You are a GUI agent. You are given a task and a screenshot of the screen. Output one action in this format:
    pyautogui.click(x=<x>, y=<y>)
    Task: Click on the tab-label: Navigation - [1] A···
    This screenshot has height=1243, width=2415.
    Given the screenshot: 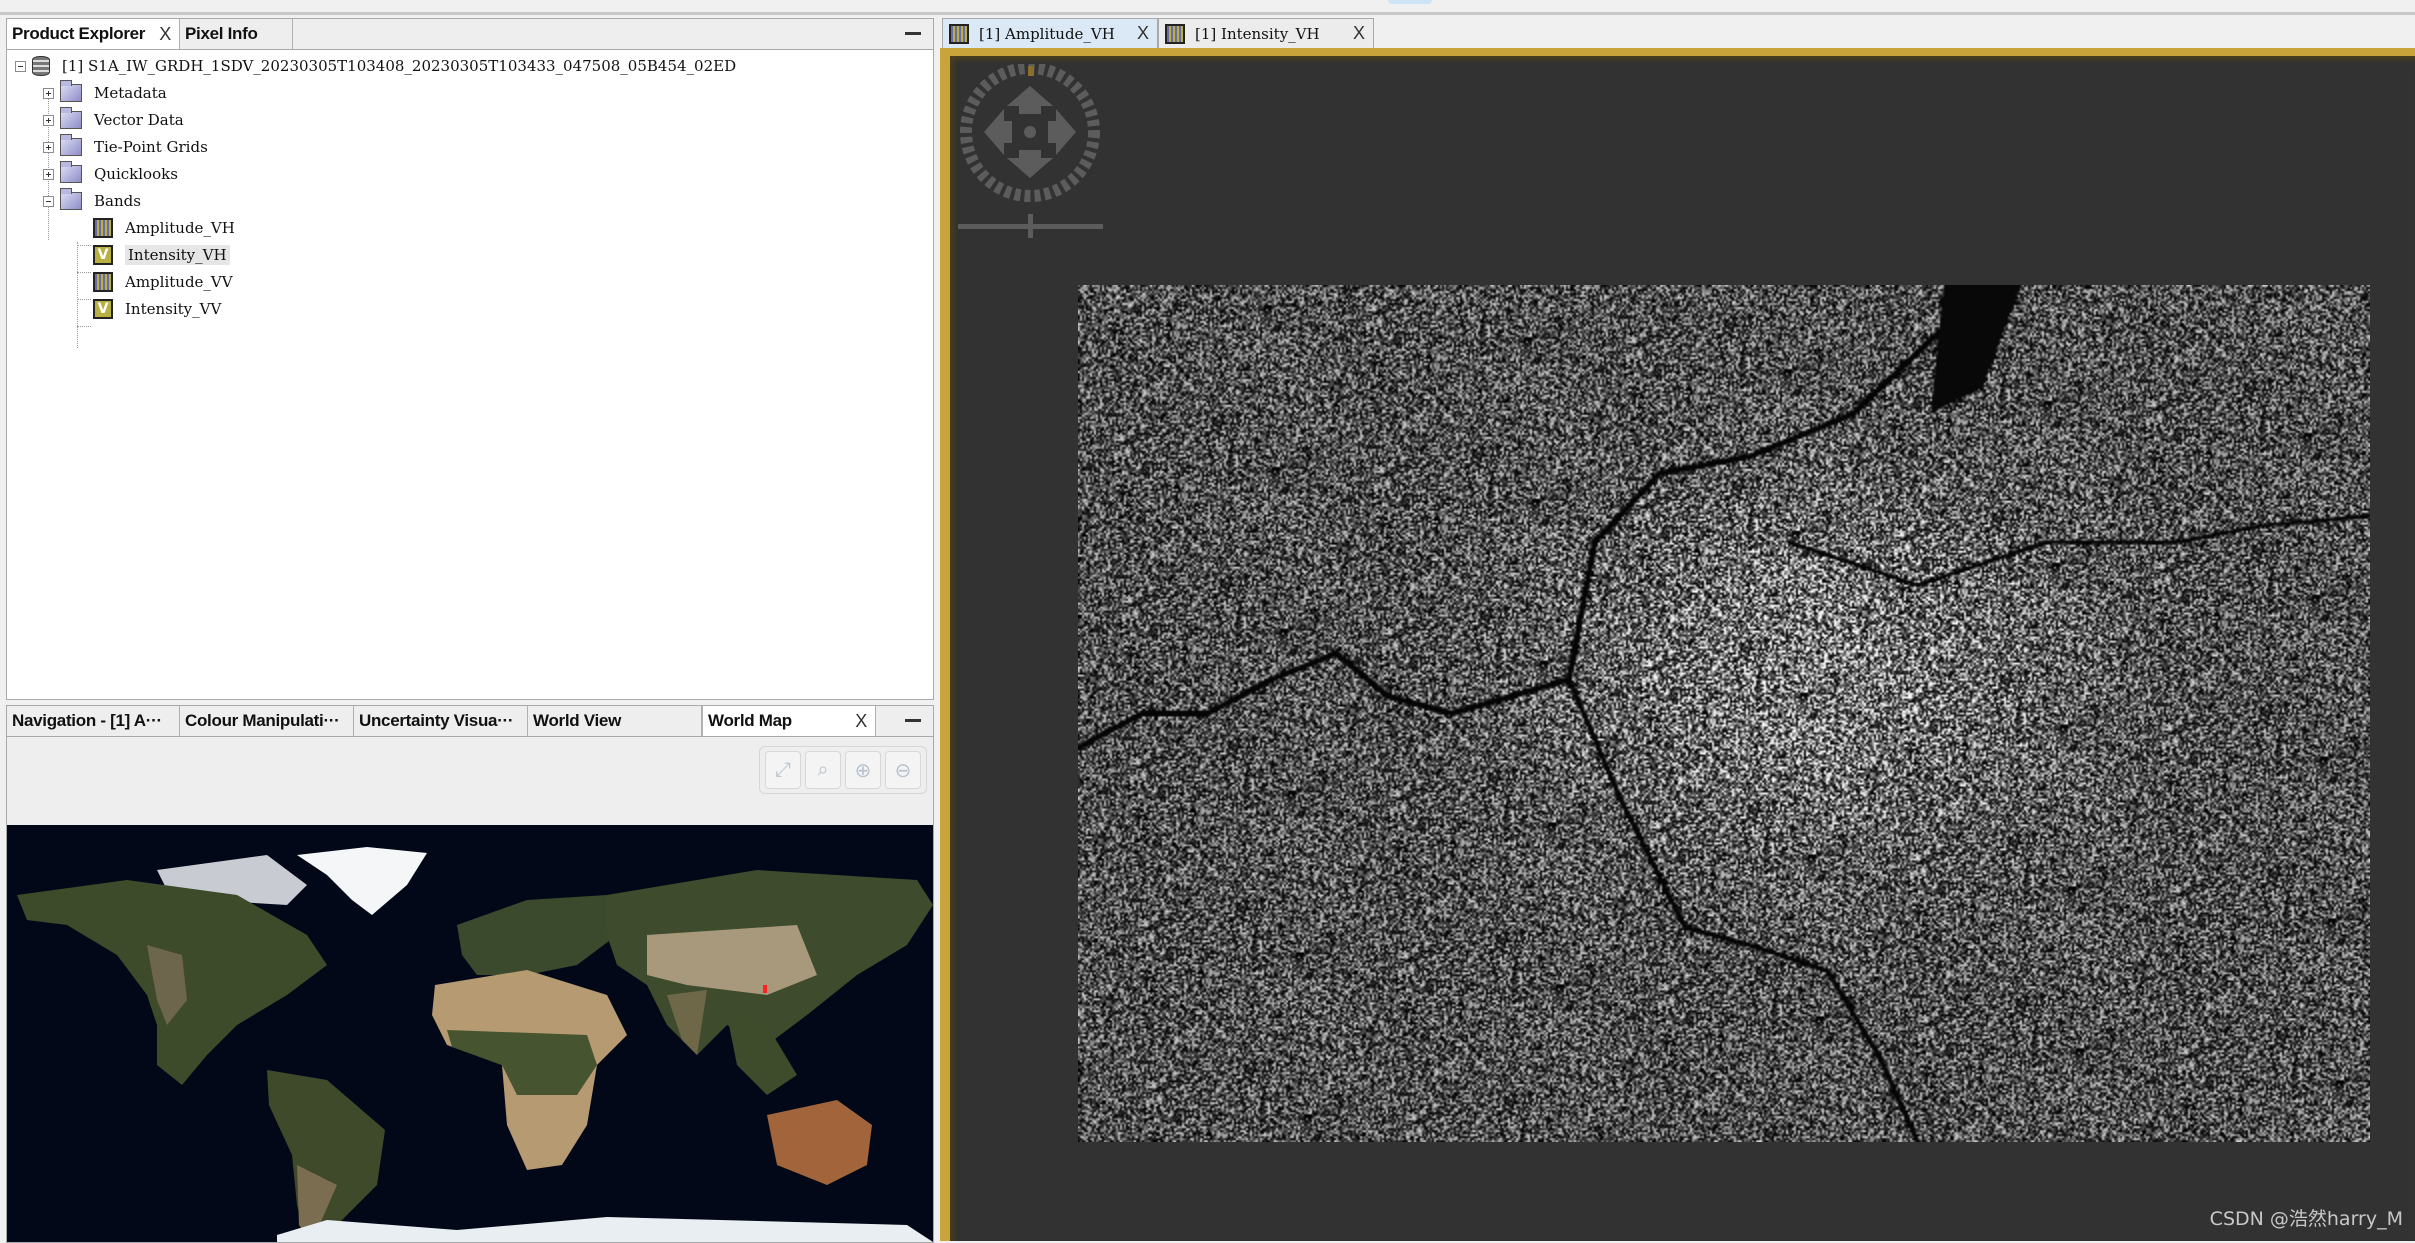 What is the action you would take?
    pyautogui.click(x=87, y=720)
    